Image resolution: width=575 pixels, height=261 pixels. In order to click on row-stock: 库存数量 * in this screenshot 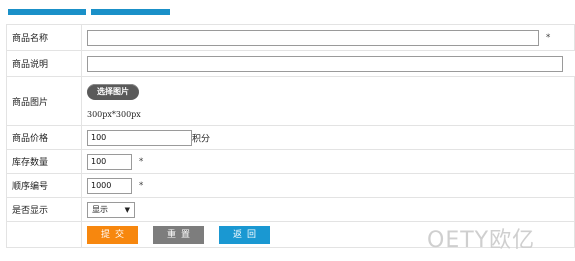, I will do `click(290, 161)`.